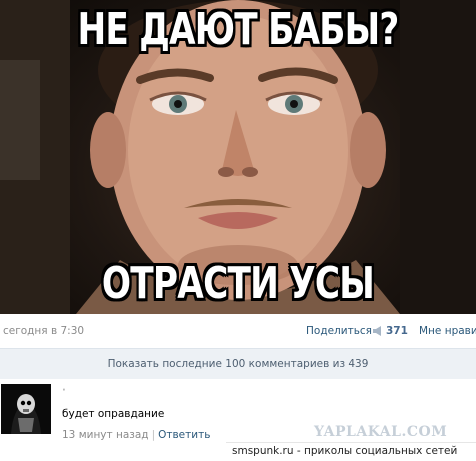 Image resolution: width=476 pixels, height=461 pixels. What do you see at coordinates (238, 283) in the screenshot?
I see `meme-bottom-caption: ОТРАСТИ УСЫ` at bounding box center [238, 283].